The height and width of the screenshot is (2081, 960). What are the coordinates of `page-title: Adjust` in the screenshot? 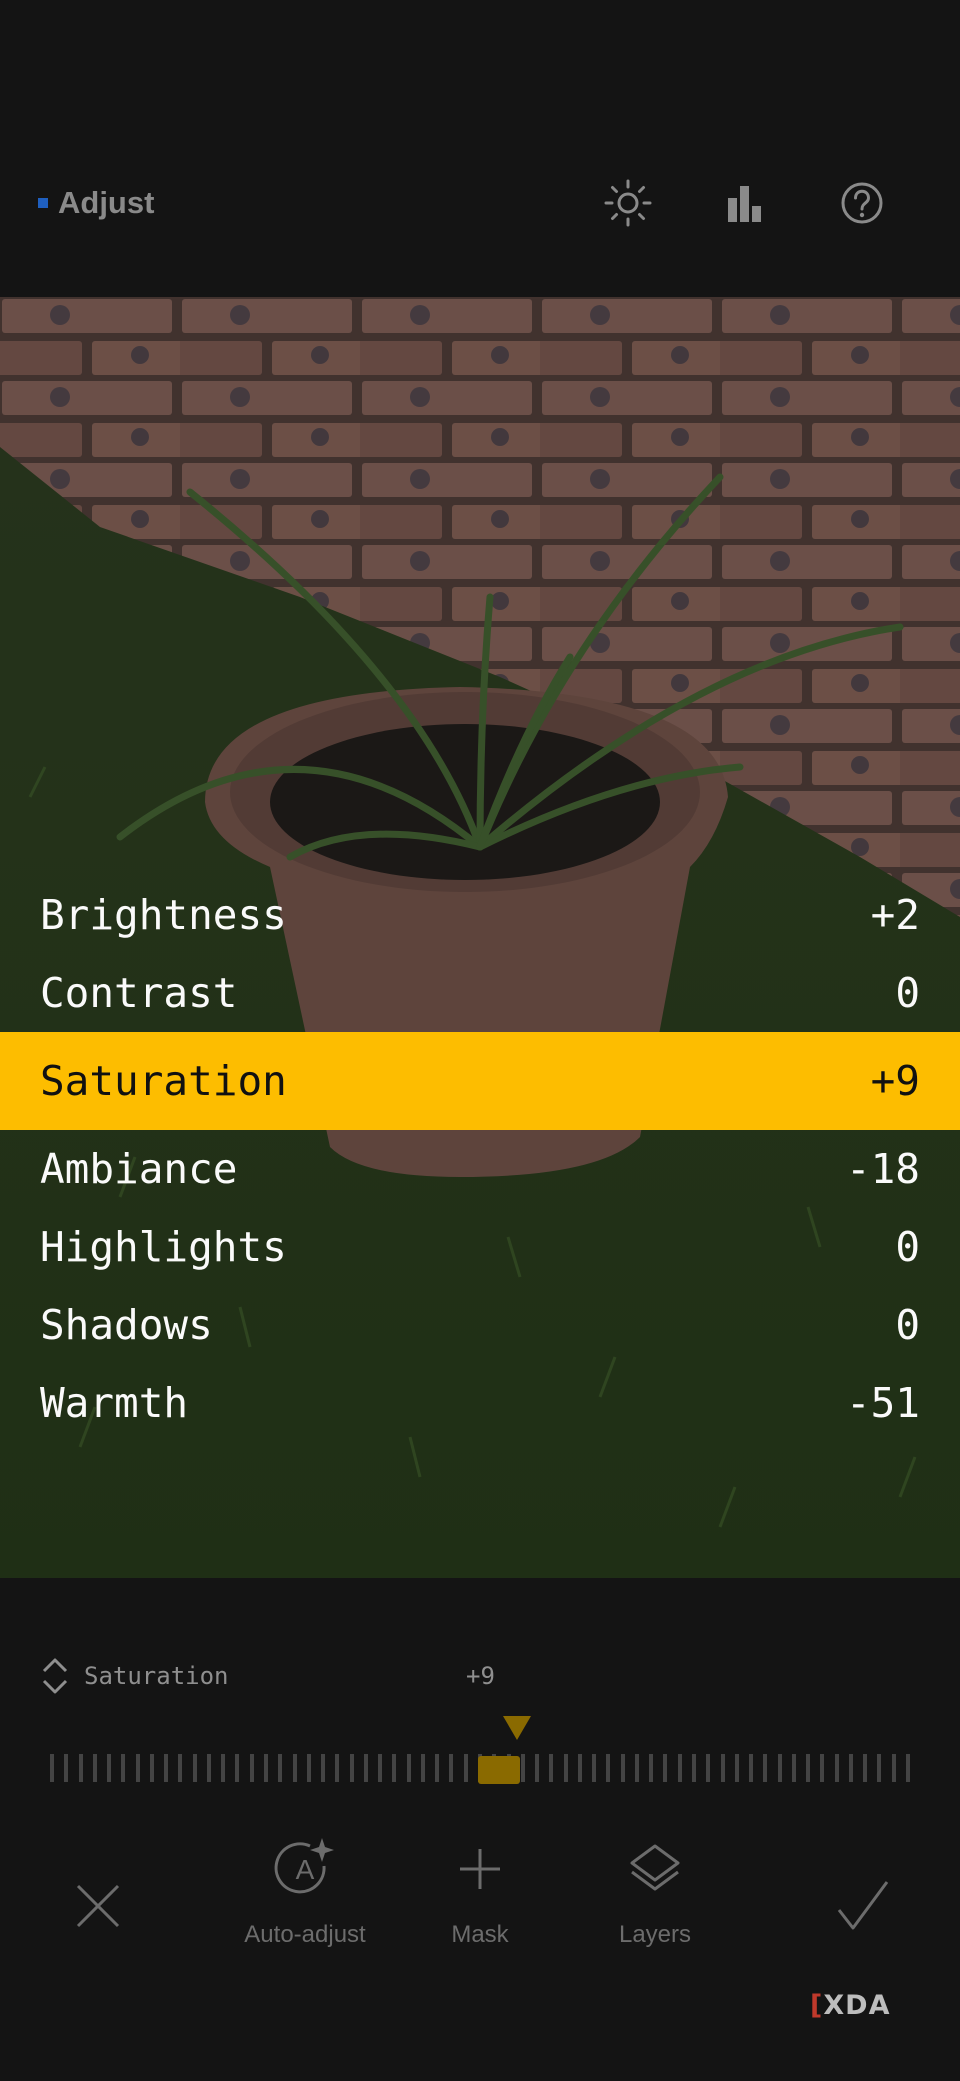 It's located at (106, 202).